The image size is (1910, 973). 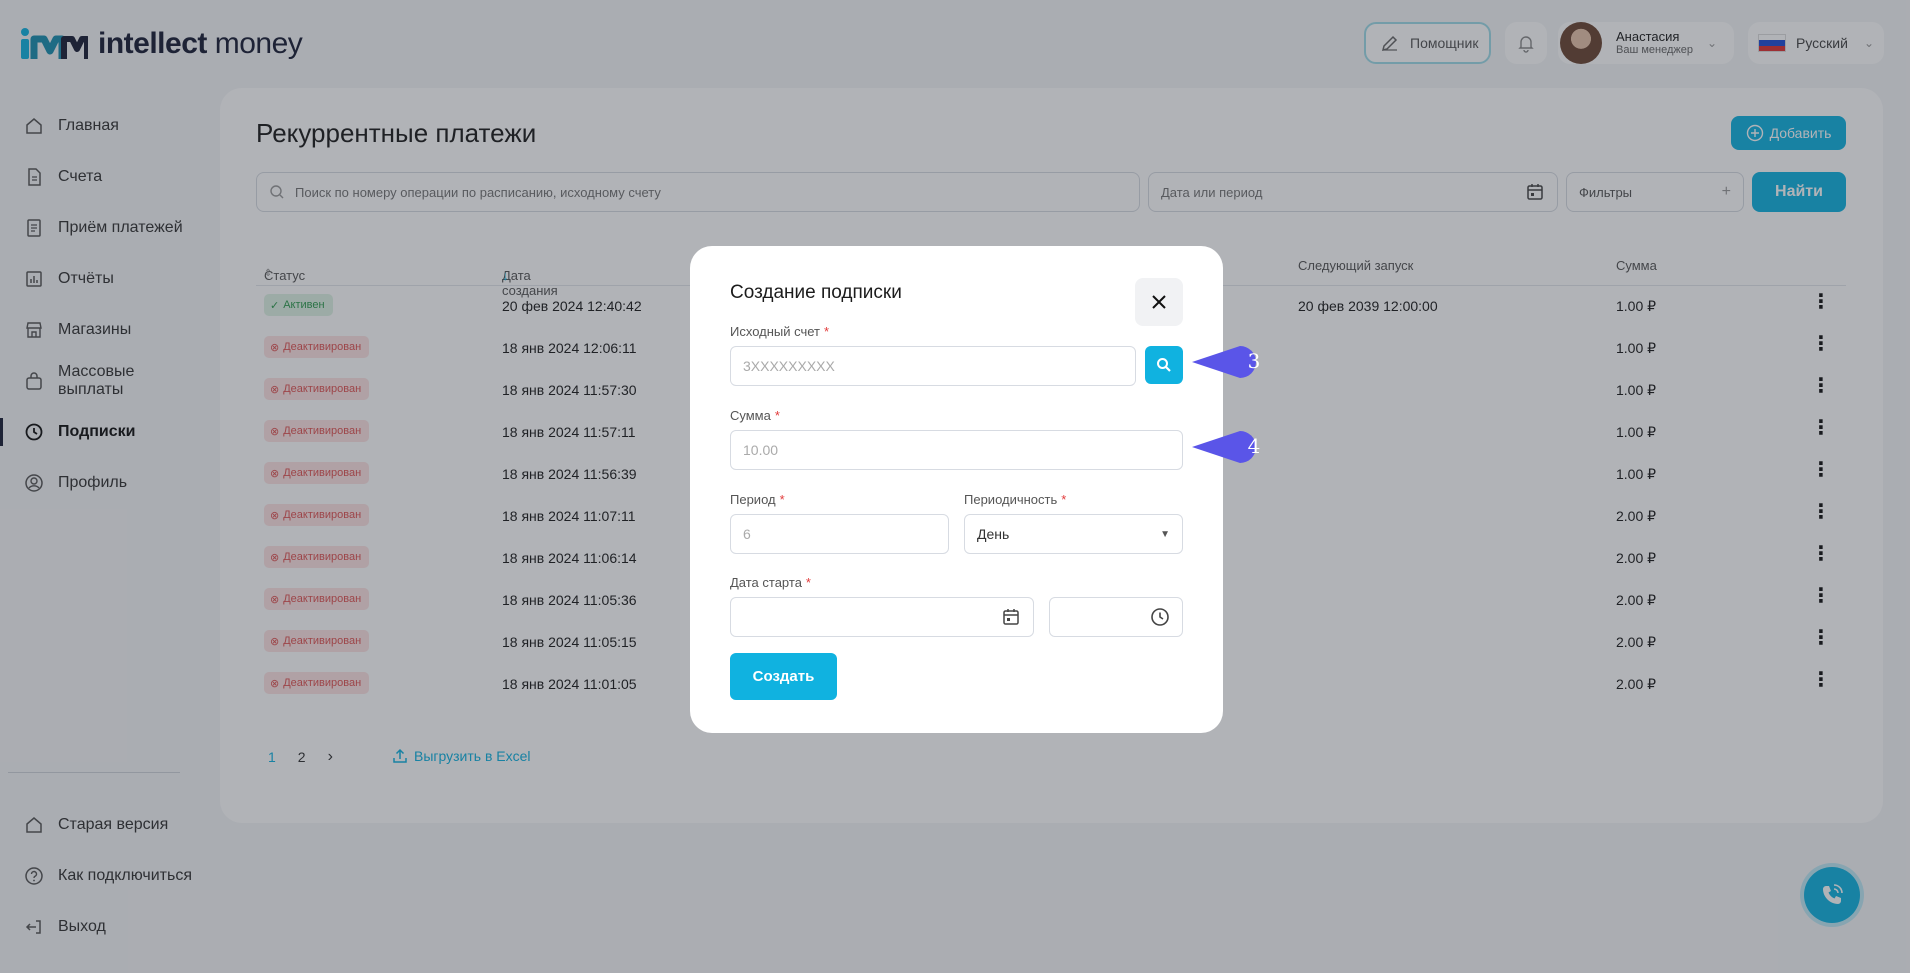 I want to click on amount-label: Сумма *, so click(x=755, y=415).